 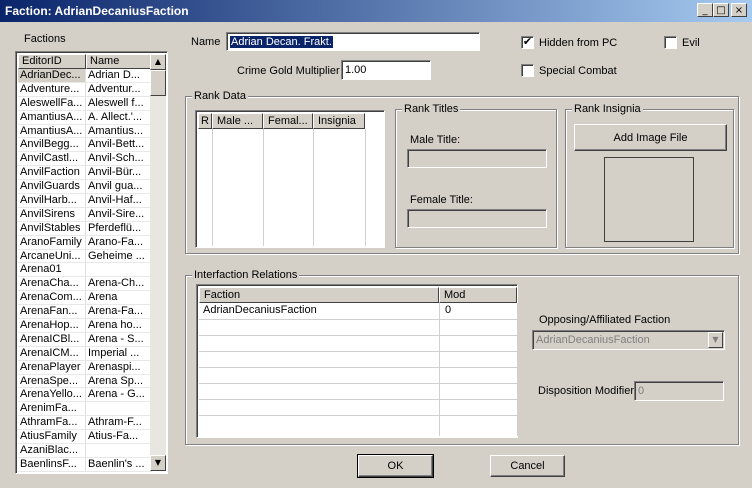 I want to click on column-header-name: Name, so click(x=119, y=61).